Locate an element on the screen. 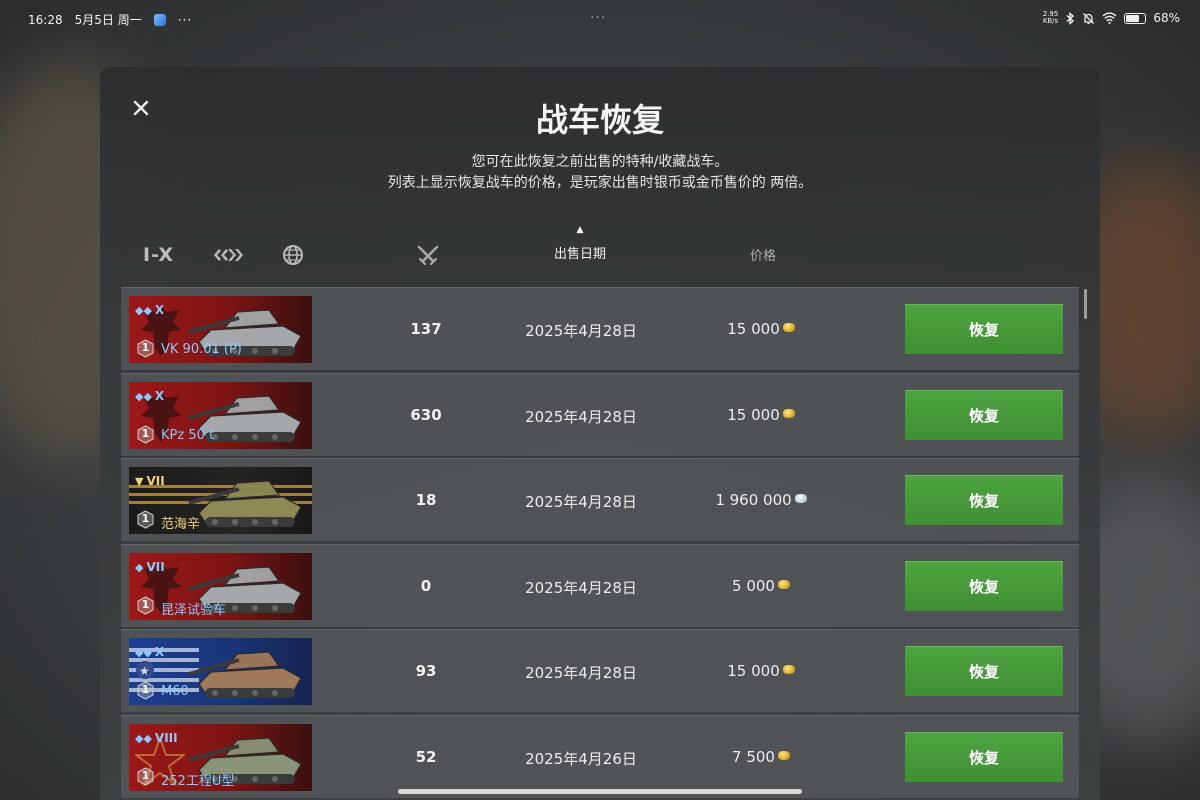  globe-icon is located at coordinates (293, 255).